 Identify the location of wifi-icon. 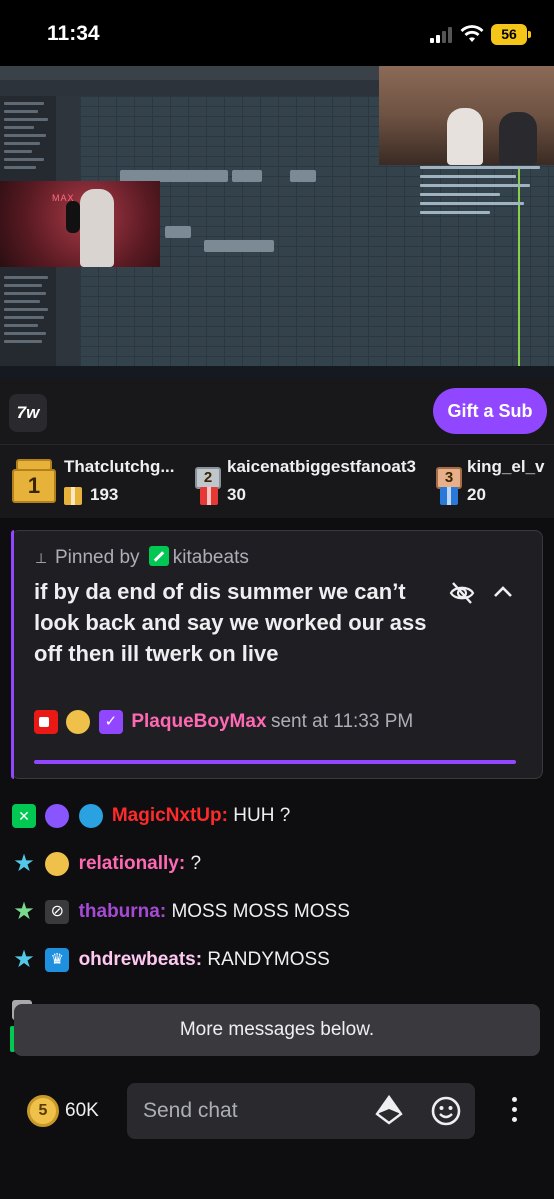
(472, 33).